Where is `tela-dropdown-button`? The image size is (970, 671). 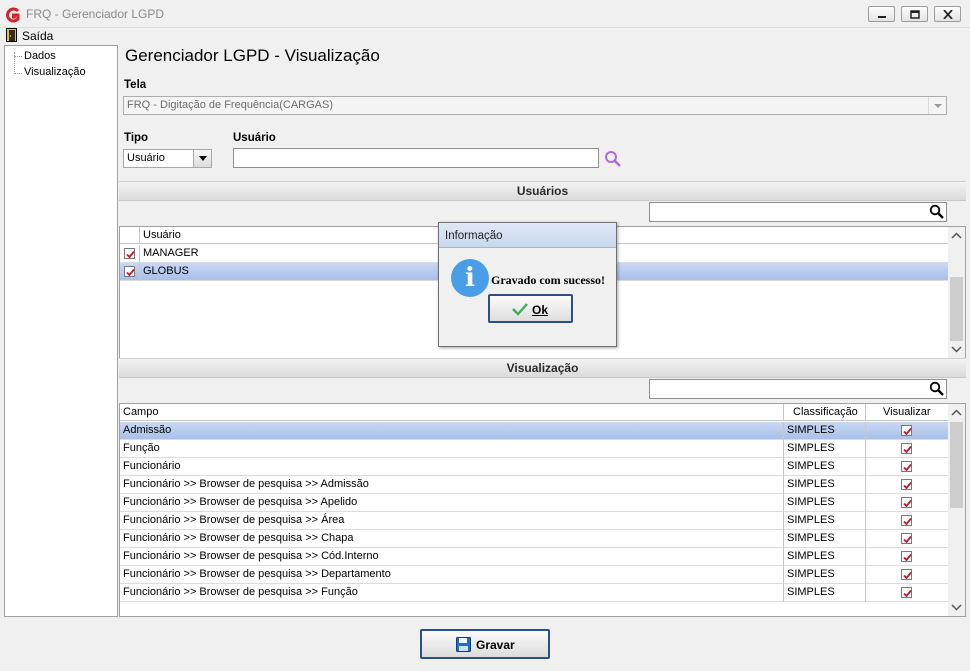
tela-dropdown-button is located at coordinates (937, 105).